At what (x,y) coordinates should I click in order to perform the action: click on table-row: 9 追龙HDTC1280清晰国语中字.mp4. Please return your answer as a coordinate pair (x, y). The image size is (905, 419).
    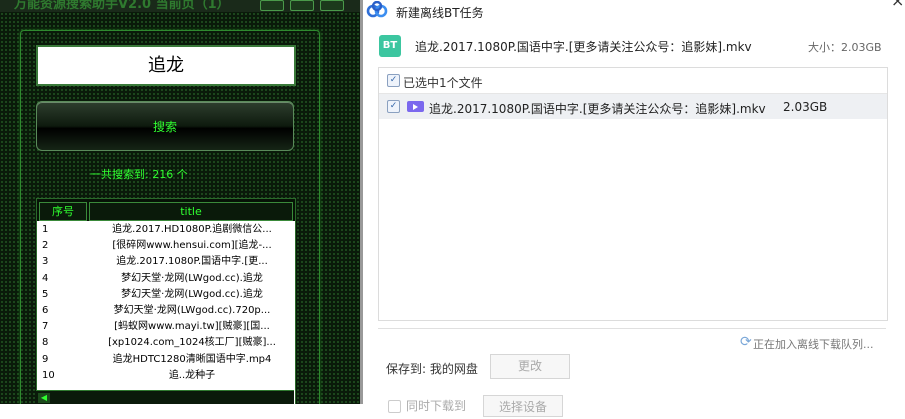
    Looking at the image, I should click on (166, 360).